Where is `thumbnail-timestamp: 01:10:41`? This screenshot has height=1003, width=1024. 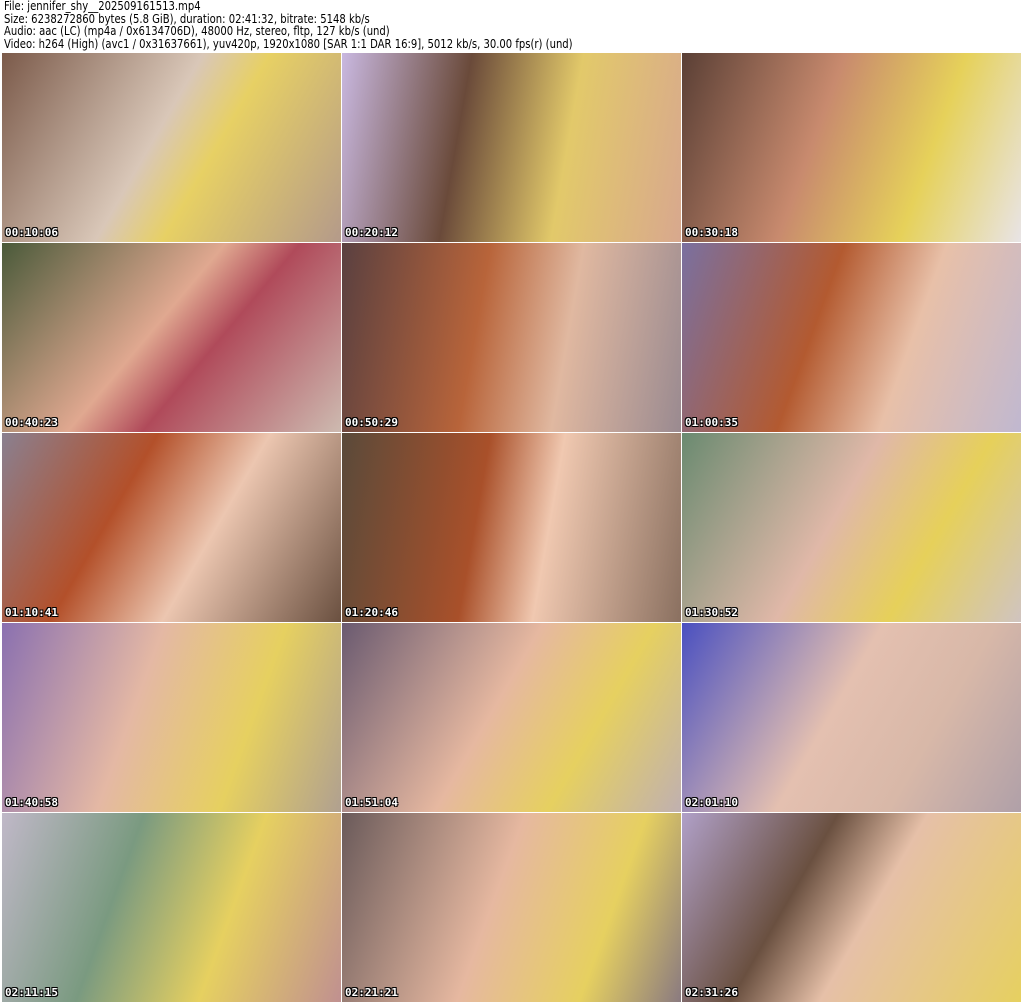 thumbnail-timestamp: 01:10:41 is located at coordinates (31, 612).